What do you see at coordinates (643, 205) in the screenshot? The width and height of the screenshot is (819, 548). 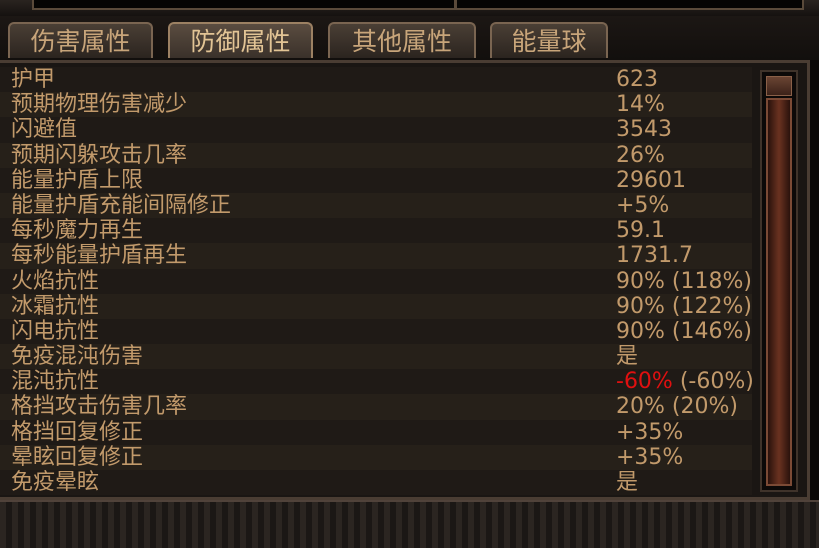 I see `stat-value: +5%` at bounding box center [643, 205].